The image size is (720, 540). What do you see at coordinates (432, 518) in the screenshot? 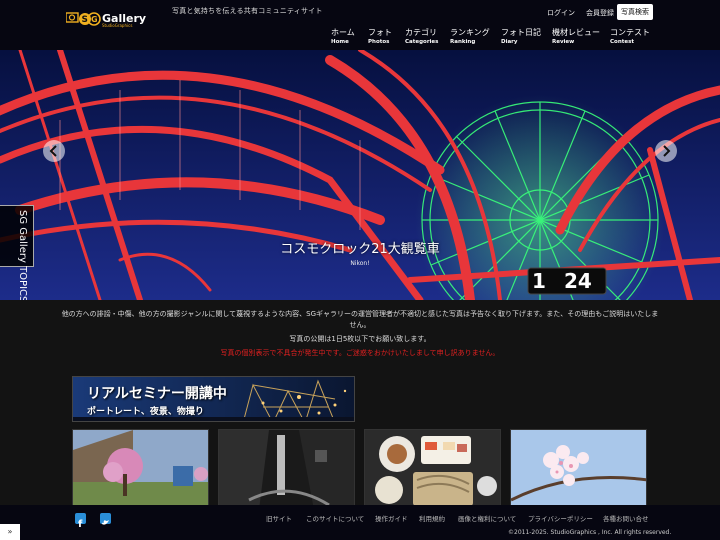
I see `footer-link-terms: 利用規約` at bounding box center [432, 518].